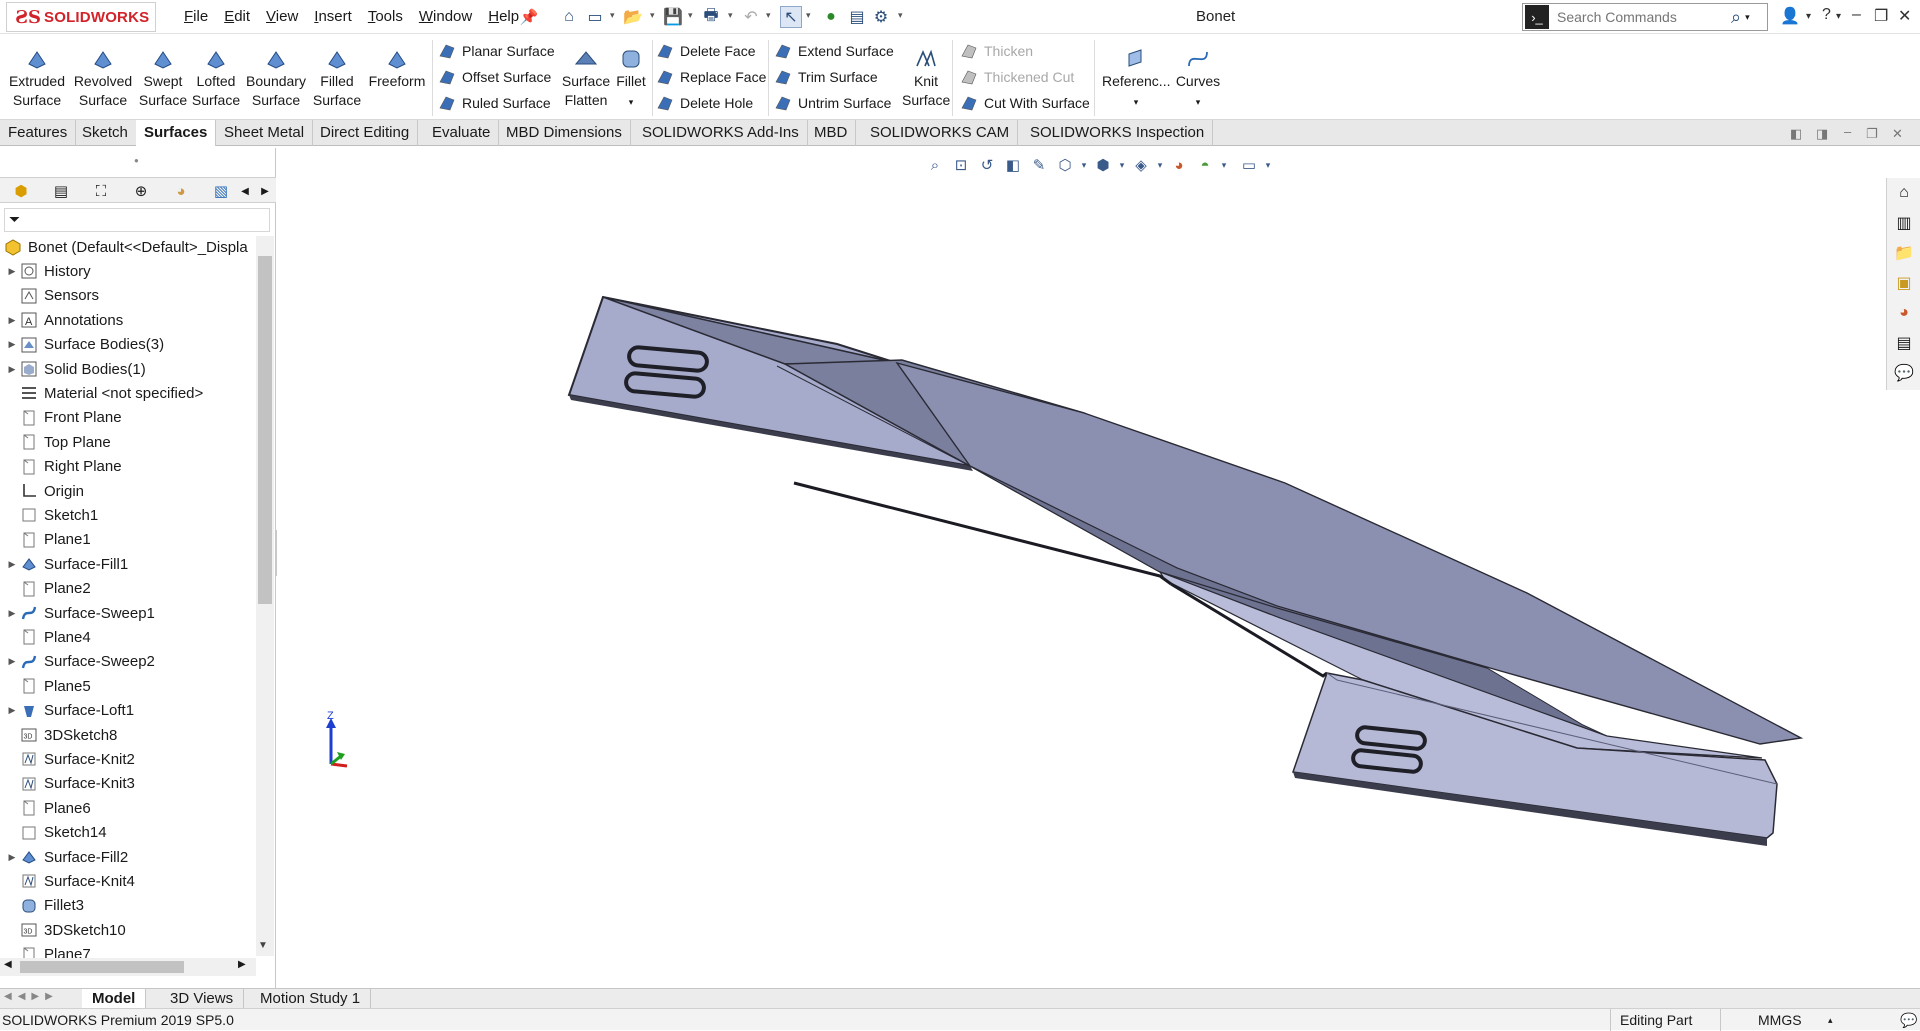 The height and width of the screenshot is (1031, 1920). What do you see at coordinates (987, 165) in the screenshot?
I see `previous-view-icon: ↺` at bounding box center [987, 165].